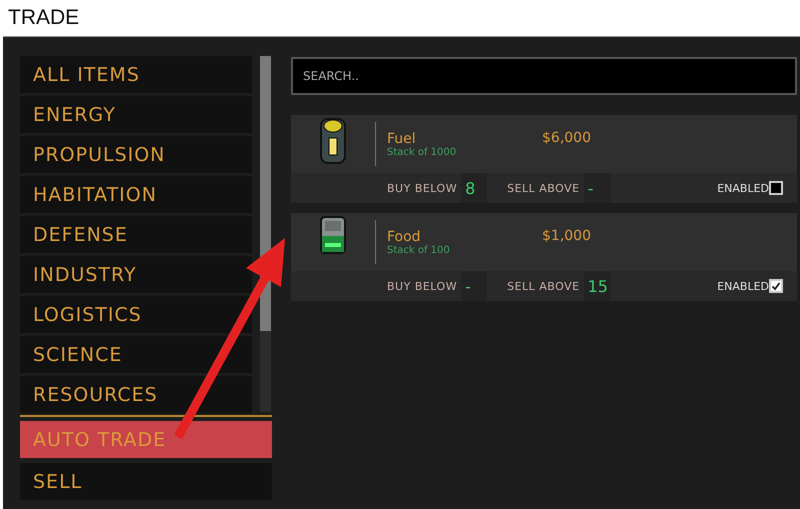 This screenshot has width=800, height=509. I want to click on category-item: DEFENSE, so click(136, 234).